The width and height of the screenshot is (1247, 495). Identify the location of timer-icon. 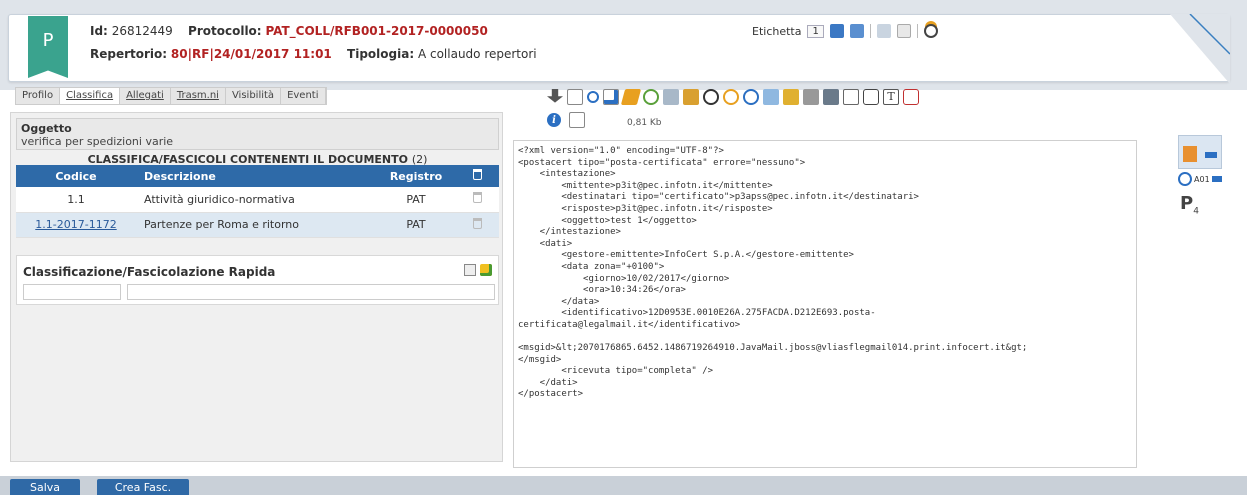
(930, 31).